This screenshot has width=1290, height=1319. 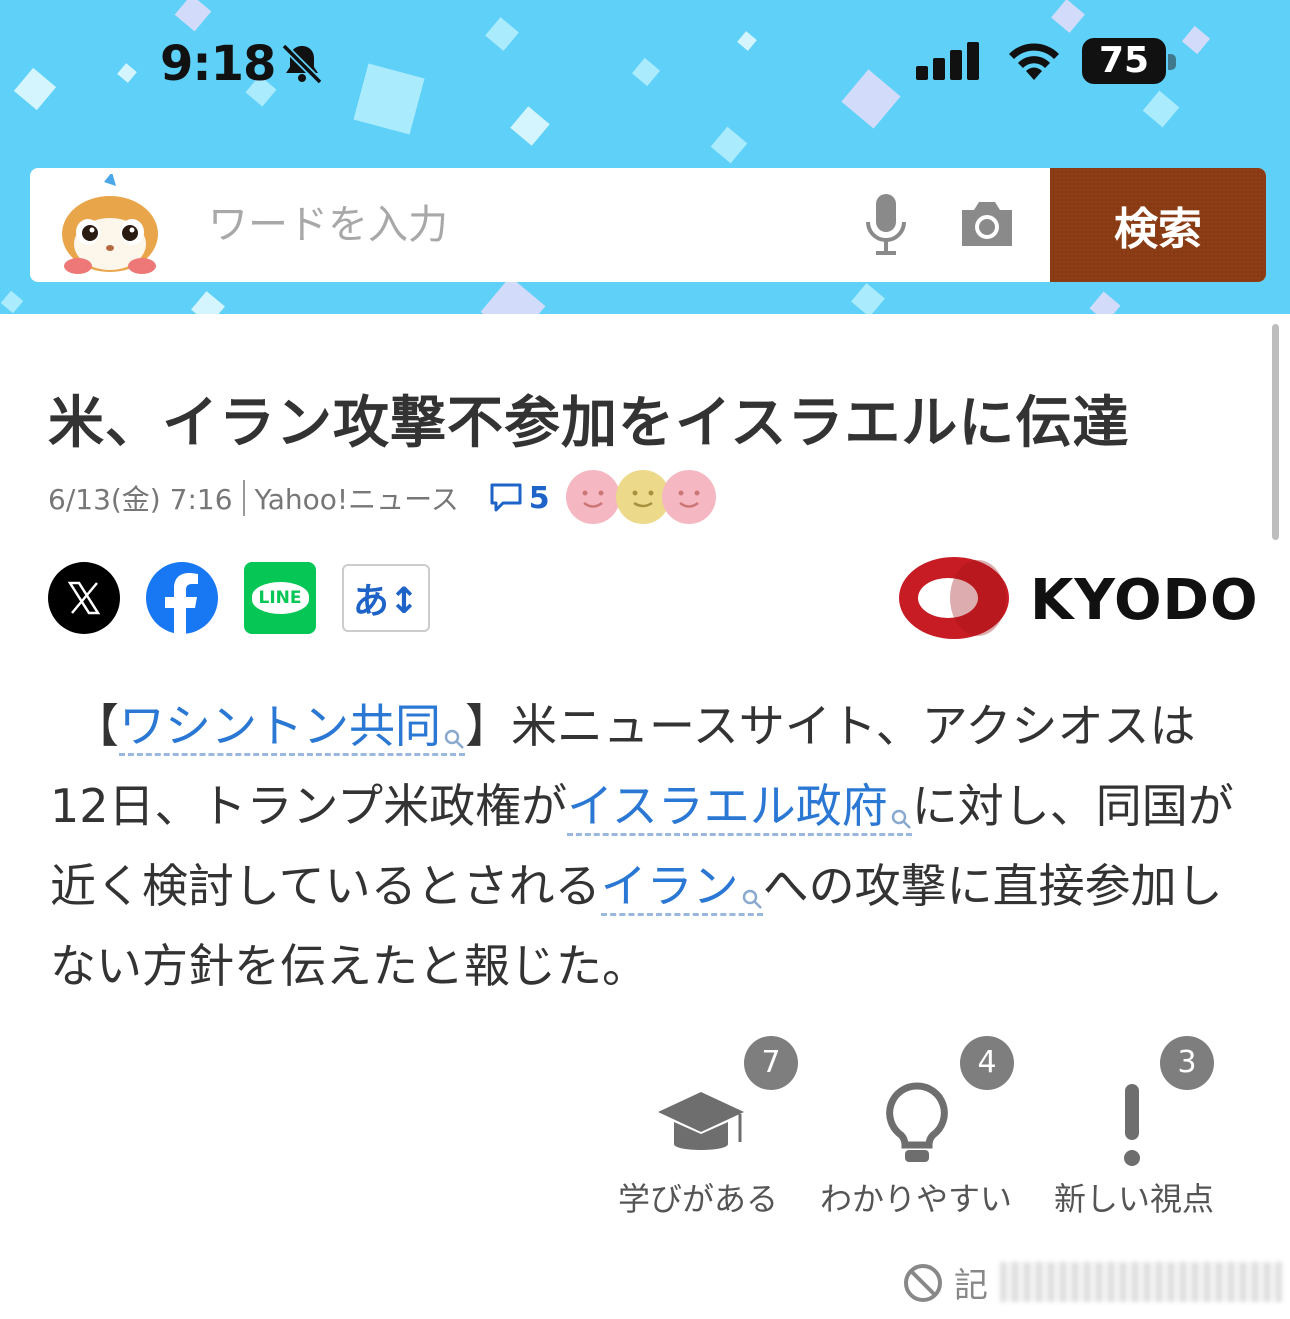 What do you see at coordinates (669, 886) in the screenshot?
I see `keyword-link-text: イラン` at bounding box center [669, 886].